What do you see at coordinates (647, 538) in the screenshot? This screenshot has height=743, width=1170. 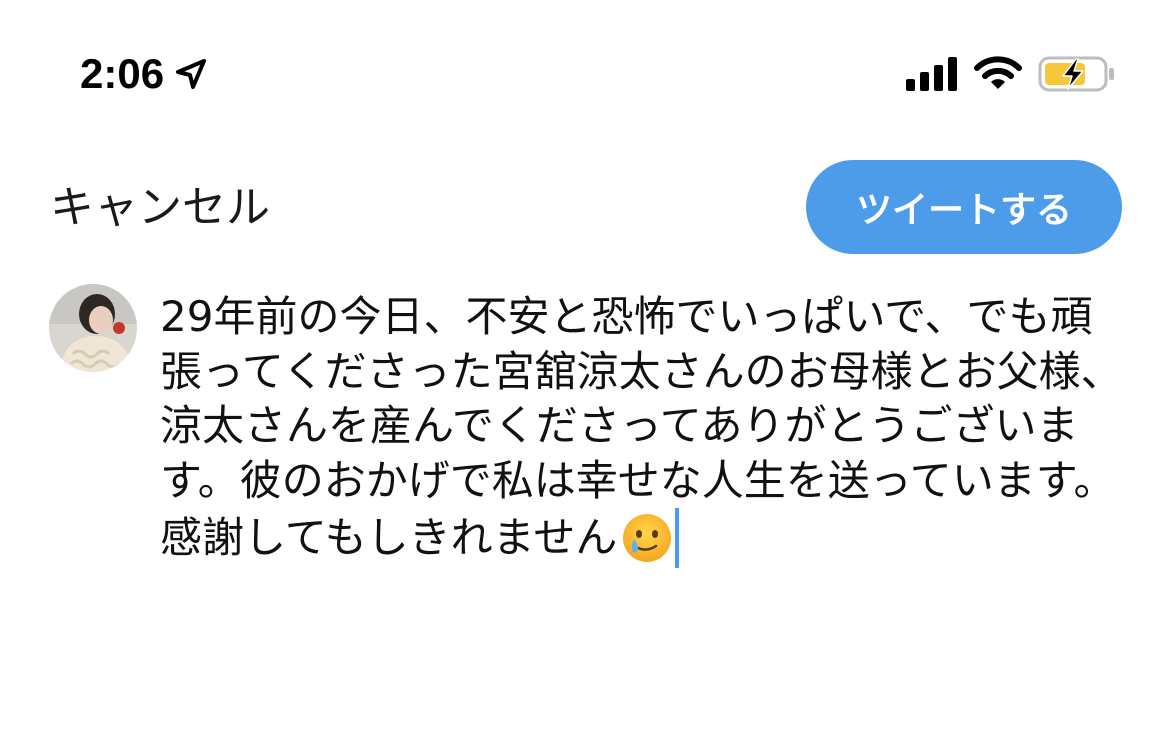 I see `face-holding-back-tears-icon` at bounding box center [647, 538].